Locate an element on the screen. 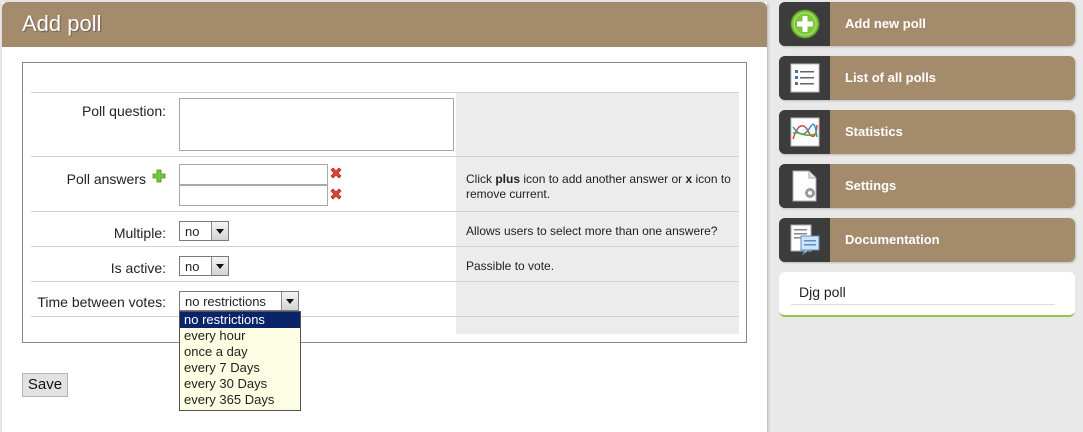  sidebar-item-label: Statistics is located at coordinates (874, 131).